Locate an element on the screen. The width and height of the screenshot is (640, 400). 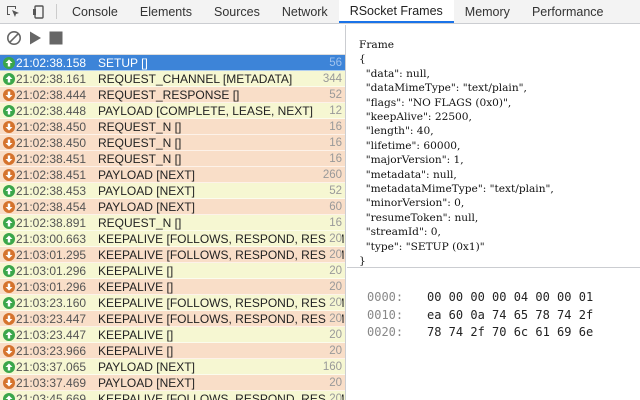
frame-time: 21:03:37.065 is located at coordinates (51, 366).